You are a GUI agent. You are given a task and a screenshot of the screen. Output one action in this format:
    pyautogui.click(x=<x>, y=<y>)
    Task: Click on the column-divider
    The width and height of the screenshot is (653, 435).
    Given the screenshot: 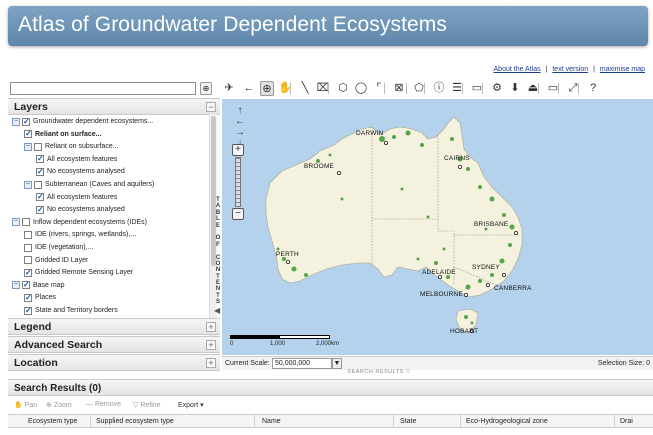 What is the action you would take?
    pyautogui.click(x=254, y=421)
    